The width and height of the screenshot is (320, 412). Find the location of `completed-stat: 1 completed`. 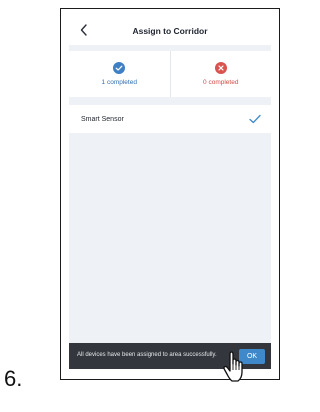

completed-stat: 1 completed is located at coordinates (119, 74).